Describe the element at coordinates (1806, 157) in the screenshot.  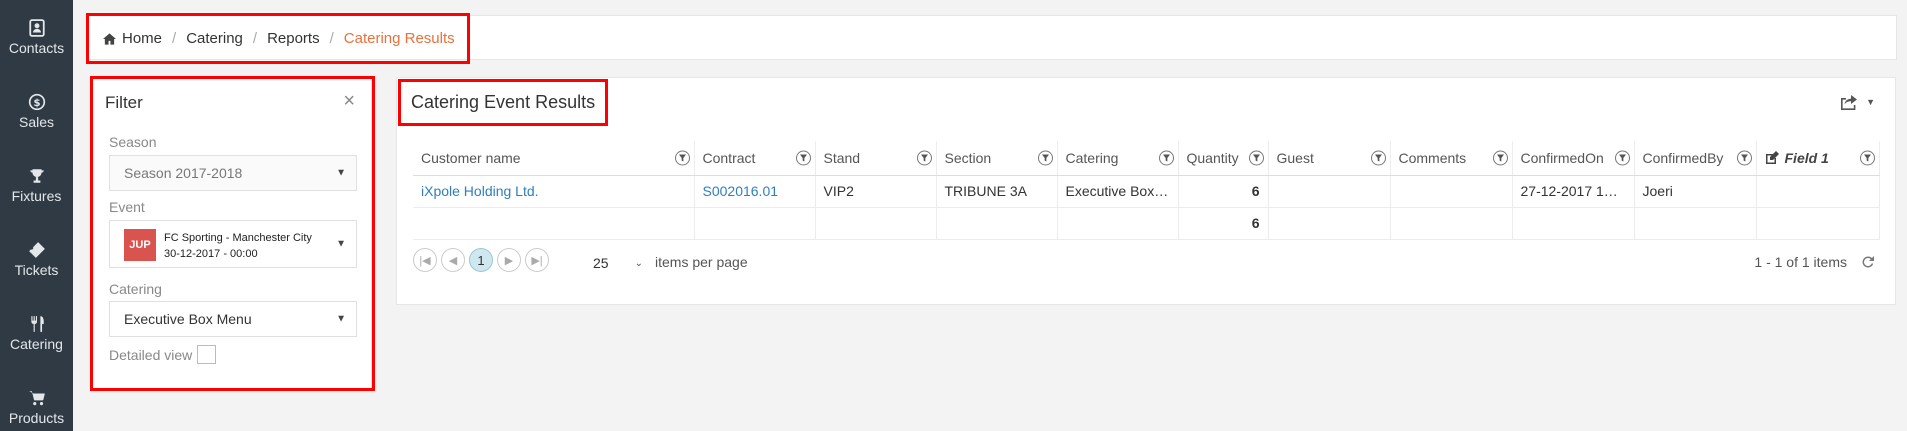
I see `column-header-label: Field 1` at that location.